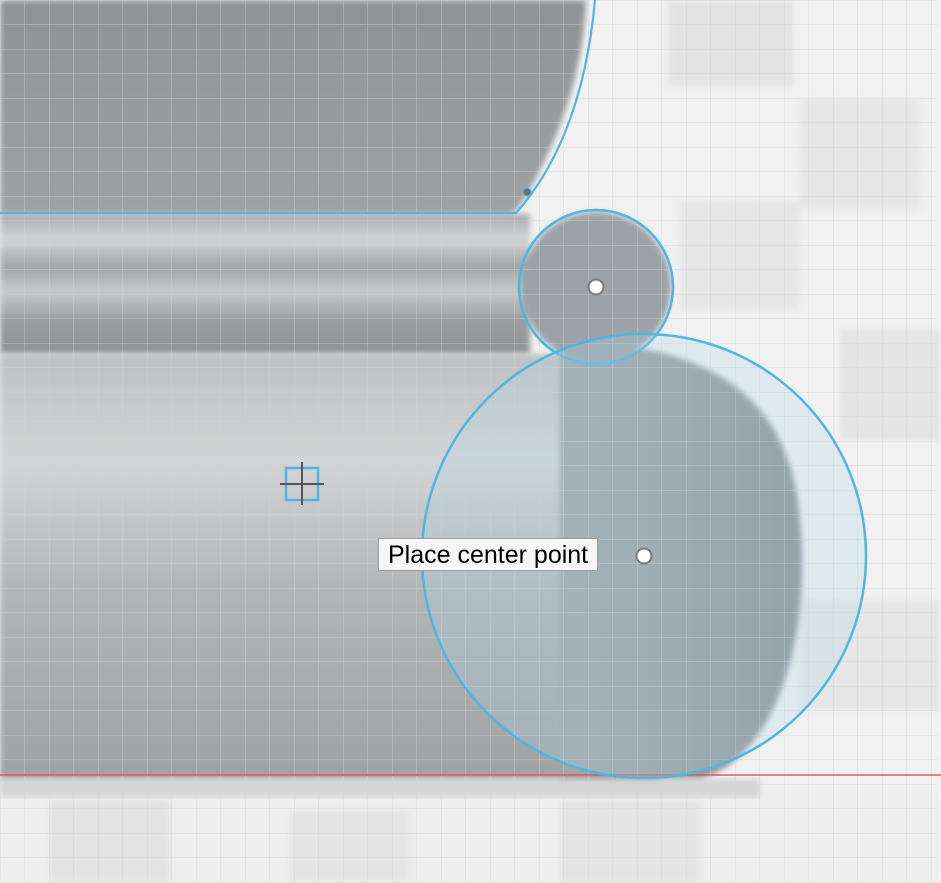 The height and width of the screenshot is (883, 941). What do you see at coordinates (302, 483) in the screenshot?
I see `origin-crosshair-icon` at bounding box center [302, 483].